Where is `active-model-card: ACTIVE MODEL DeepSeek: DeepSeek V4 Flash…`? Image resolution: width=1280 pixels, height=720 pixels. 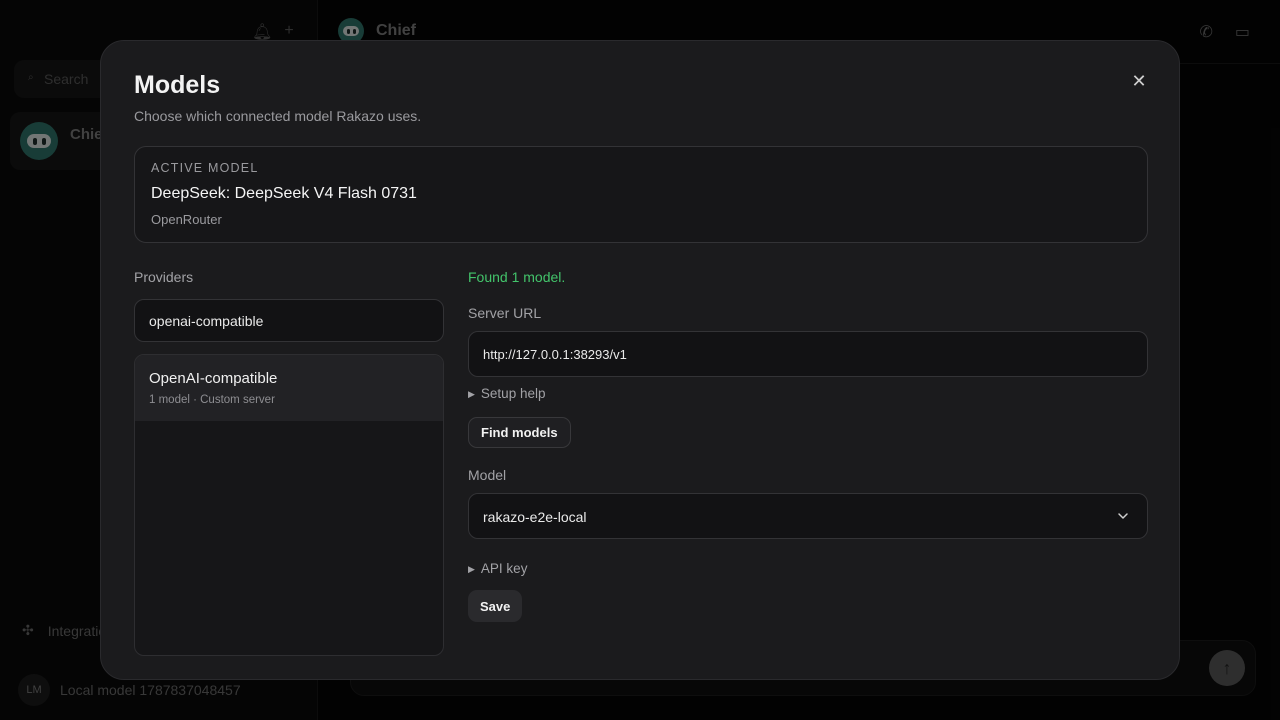 active-model-card: ACTIVE MODEL DeepSeek: DeepSeek V4 Flash… is located at coordinates (641, 194).